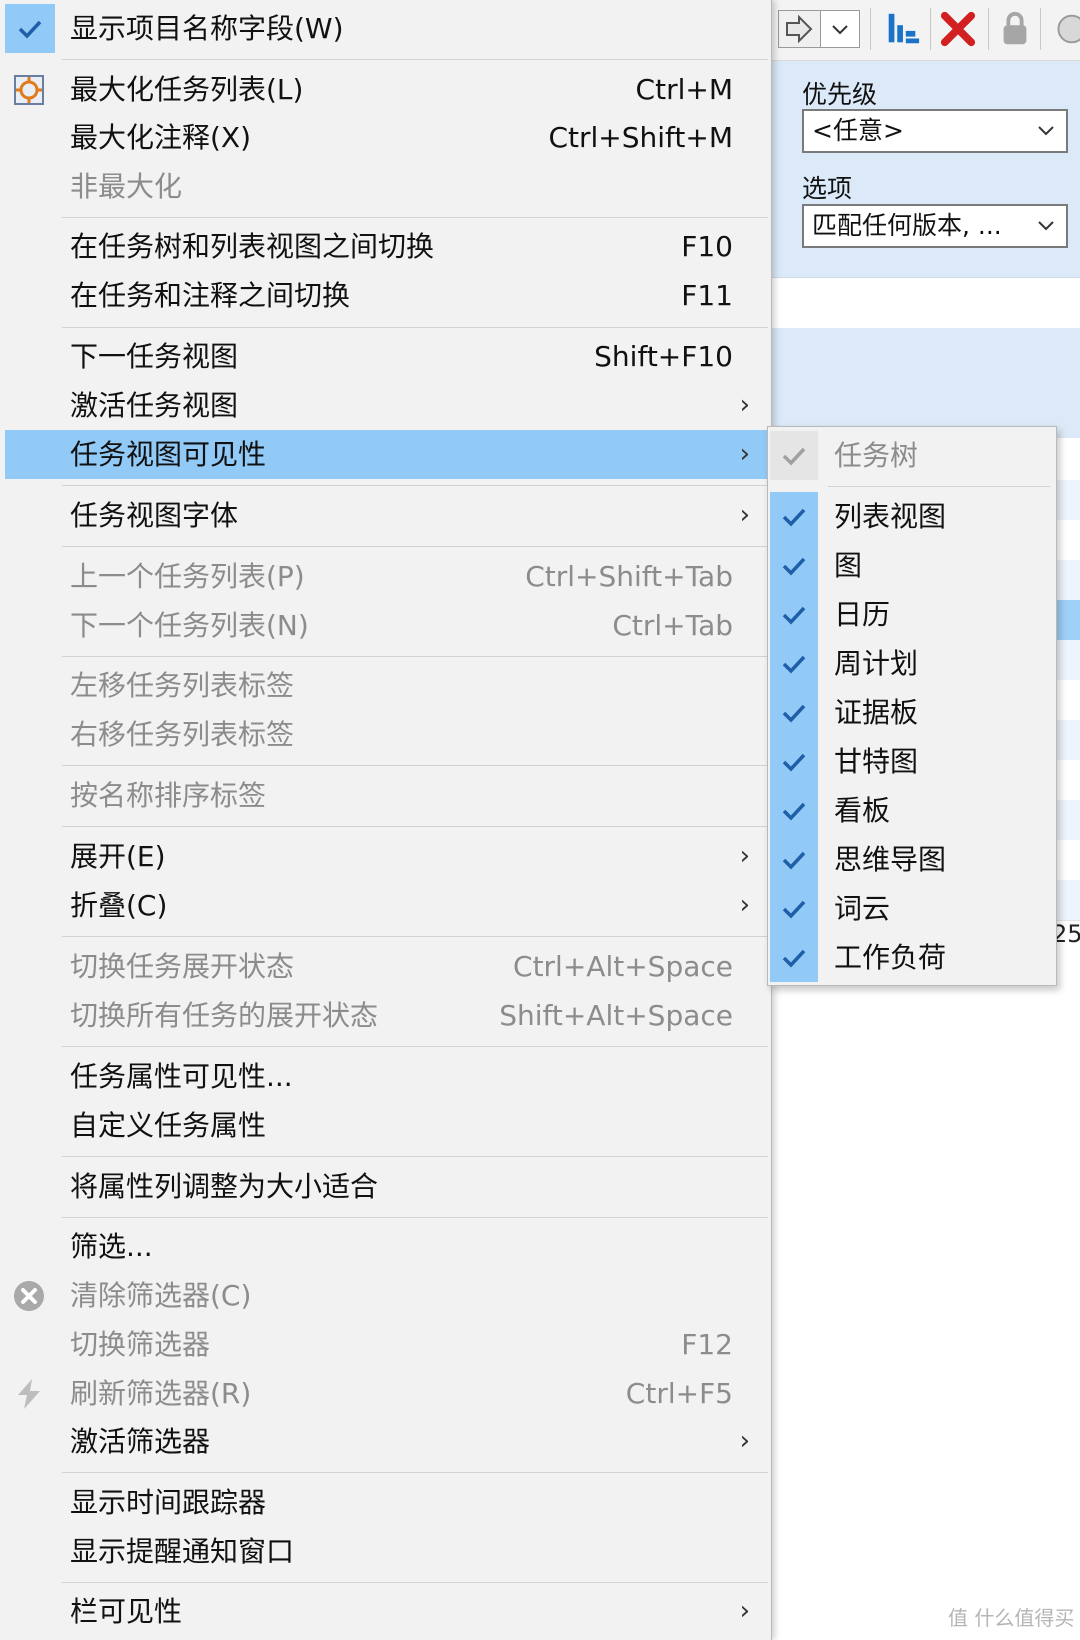 The width and height of the screenshot is (1080, 1640). I want to click on menu-item-maximize-task-list: 最大化任务列表(L) Ctrl+M, so click(386, 89).